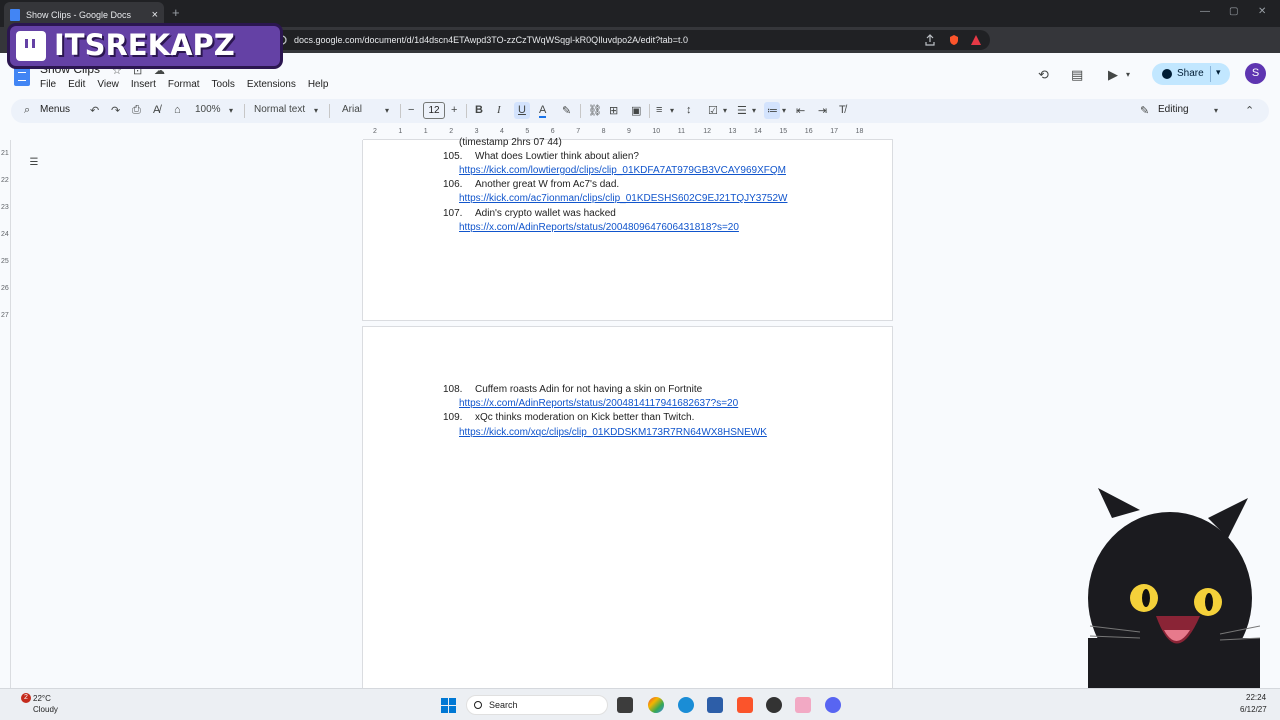  Describe the element at coordinates (1173, 109) in the screenshot. I see `editing-mode-select: Editing` at that location.